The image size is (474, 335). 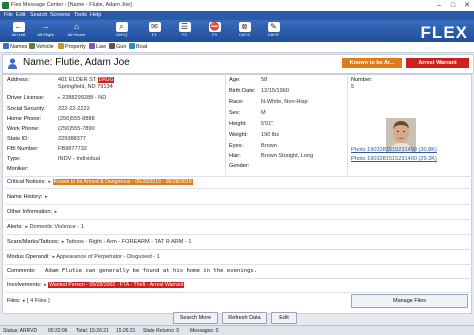 I want to click on race-label: Race:, so click(x=236, y=102).